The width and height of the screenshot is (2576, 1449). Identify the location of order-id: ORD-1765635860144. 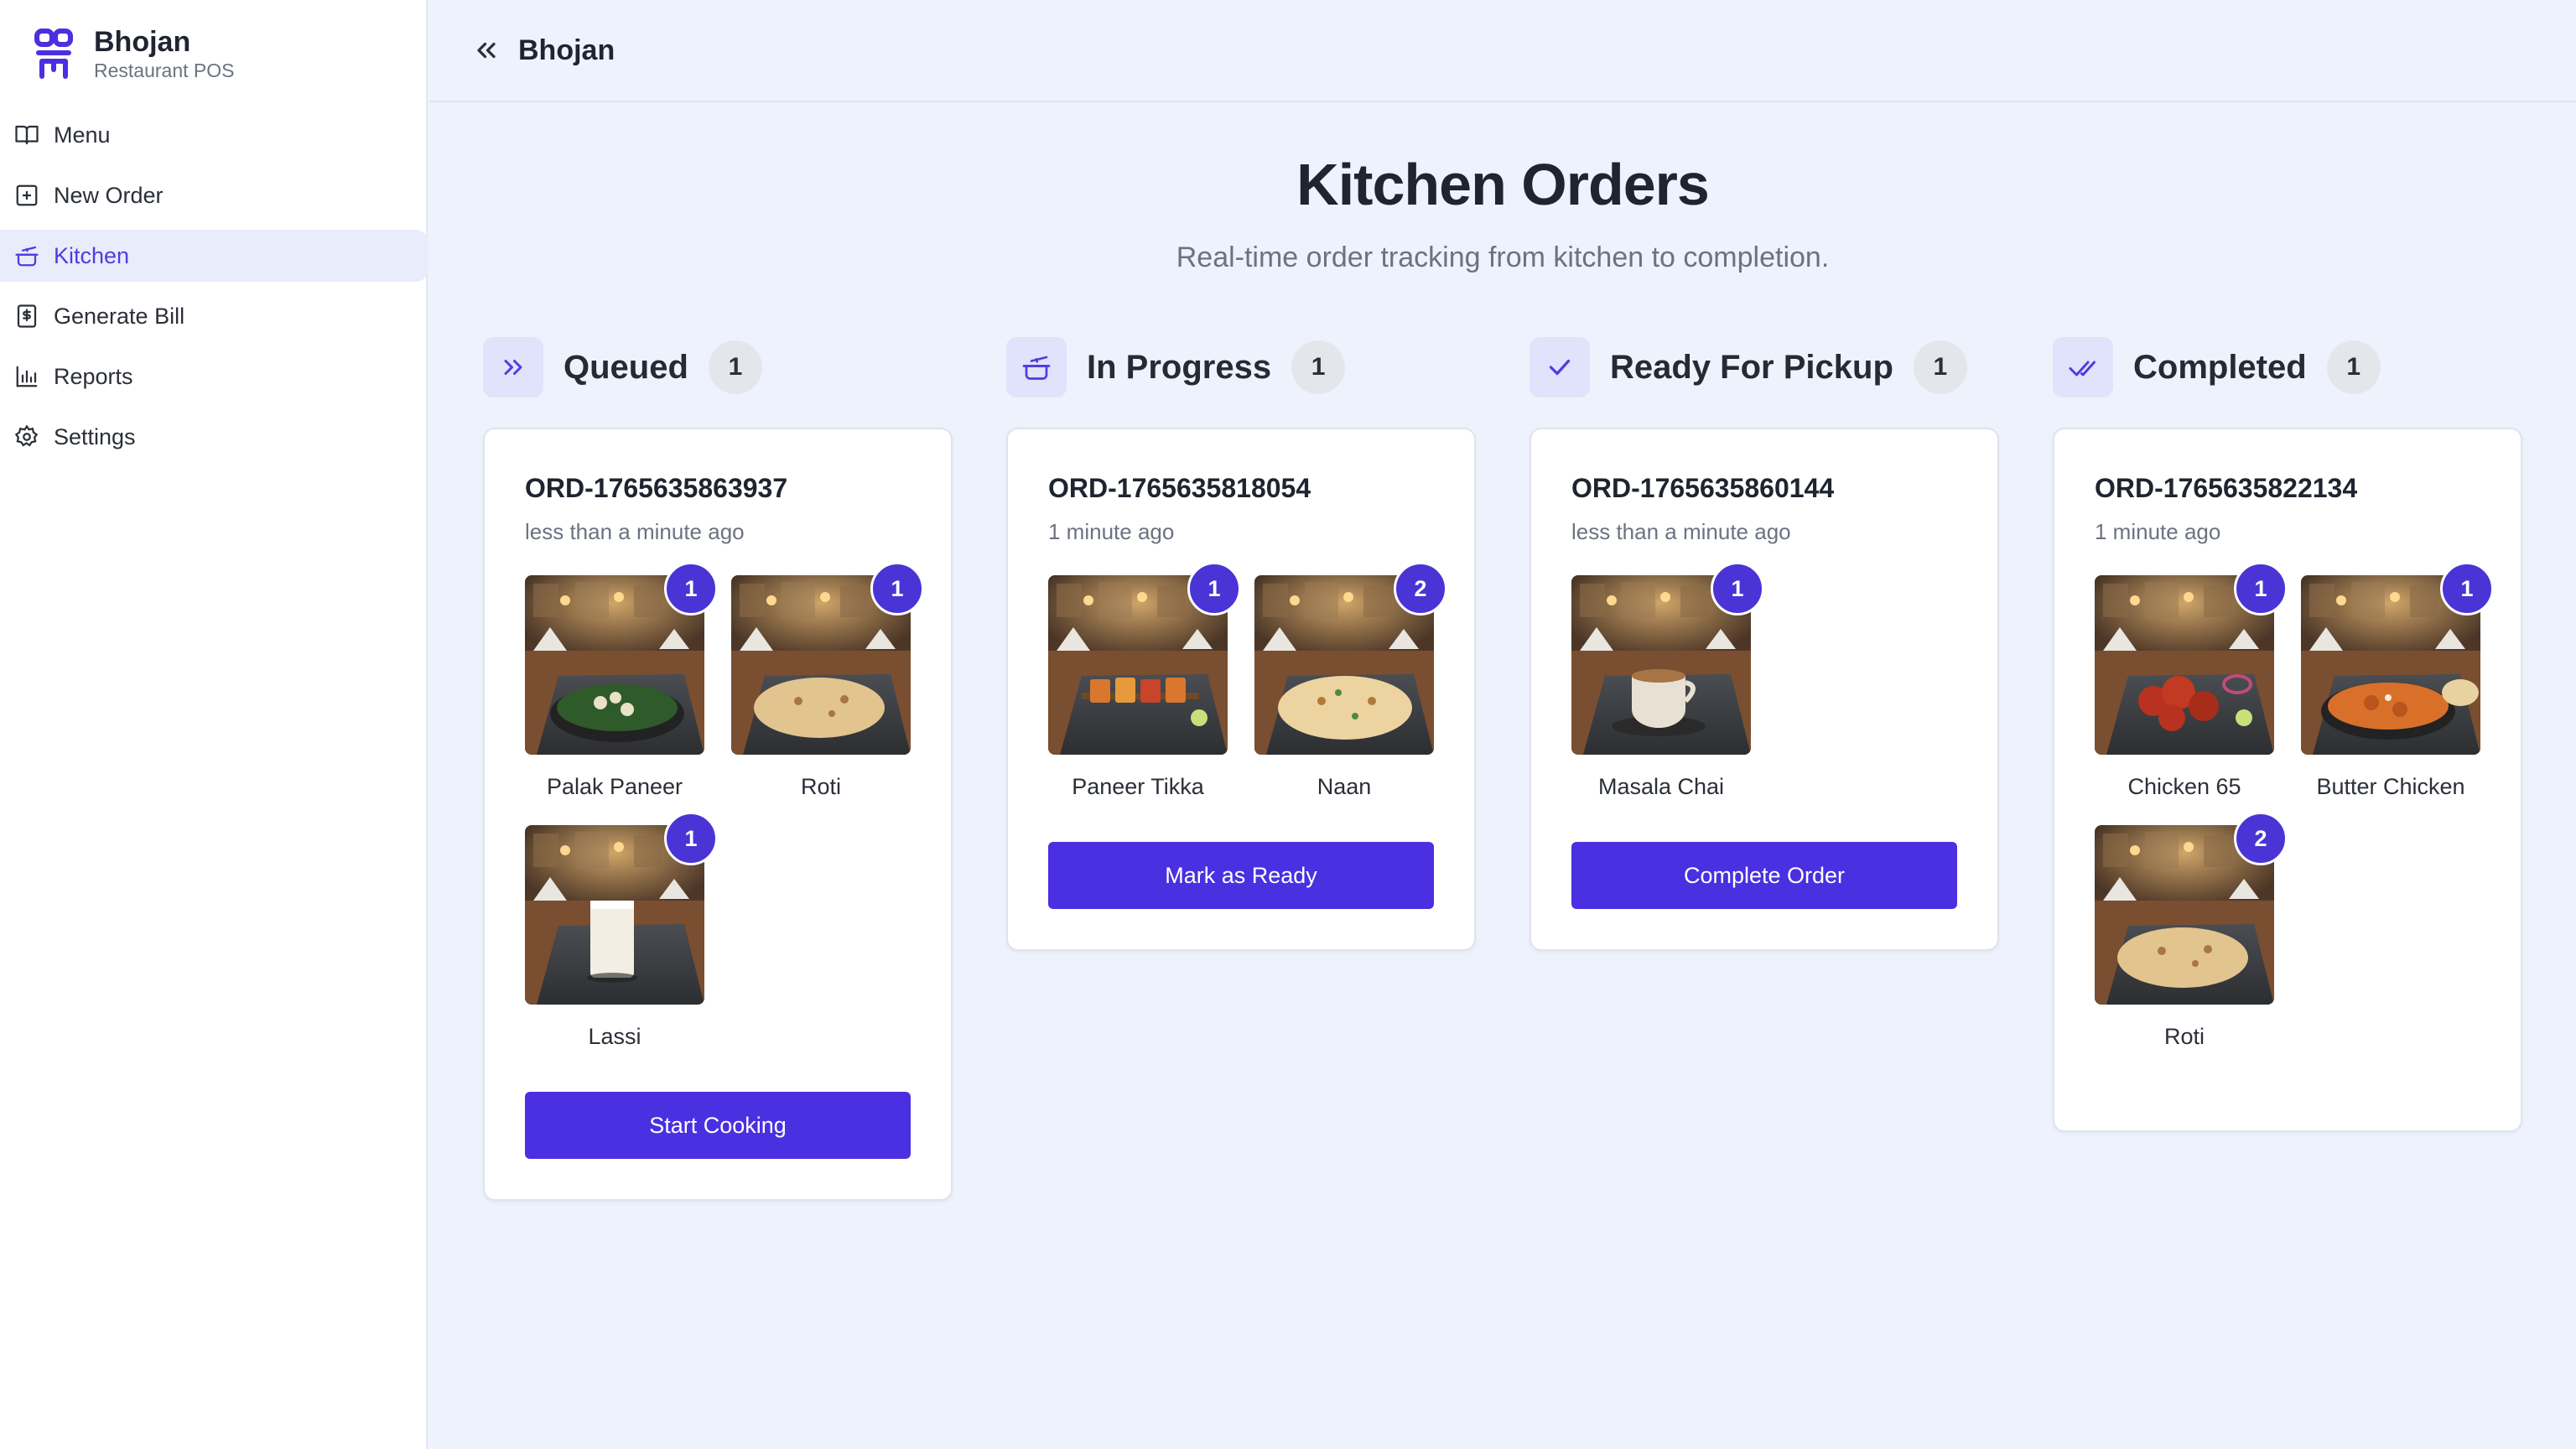
(1703, 488).